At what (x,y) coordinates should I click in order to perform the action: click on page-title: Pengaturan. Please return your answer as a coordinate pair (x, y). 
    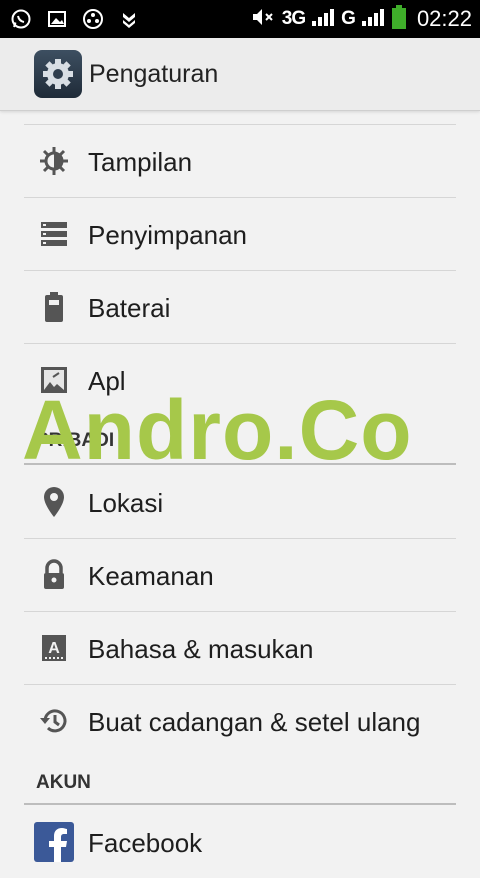
    Looking at the image, I should click on (154, 74).